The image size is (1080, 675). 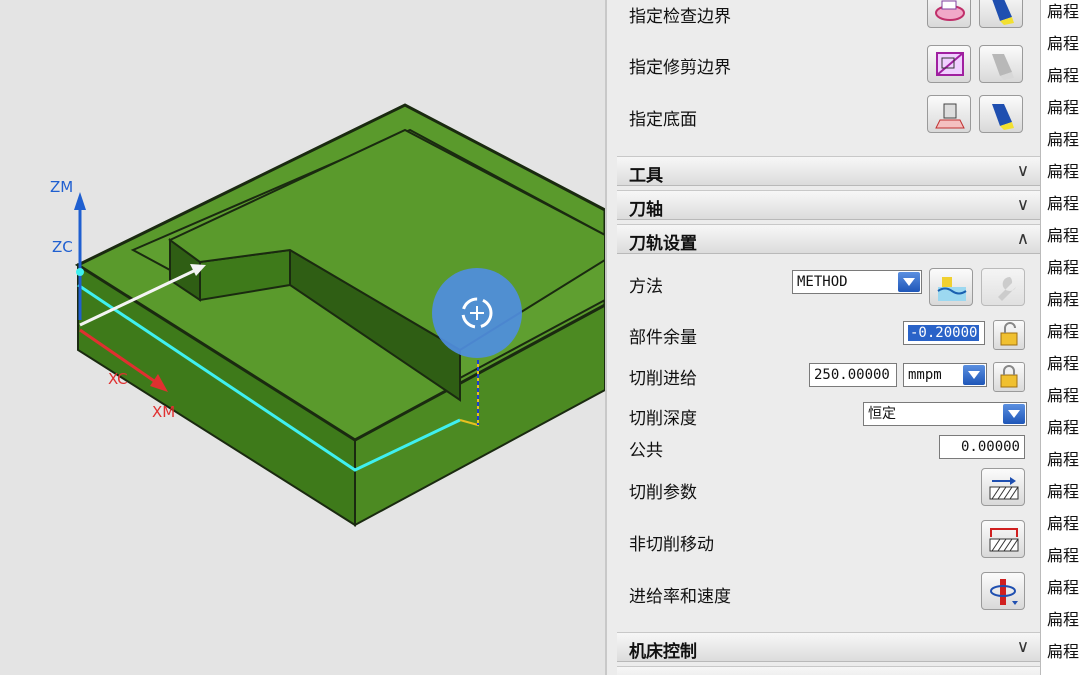 I want to click on select-check-boundary-button, so click(x=949, y=14).